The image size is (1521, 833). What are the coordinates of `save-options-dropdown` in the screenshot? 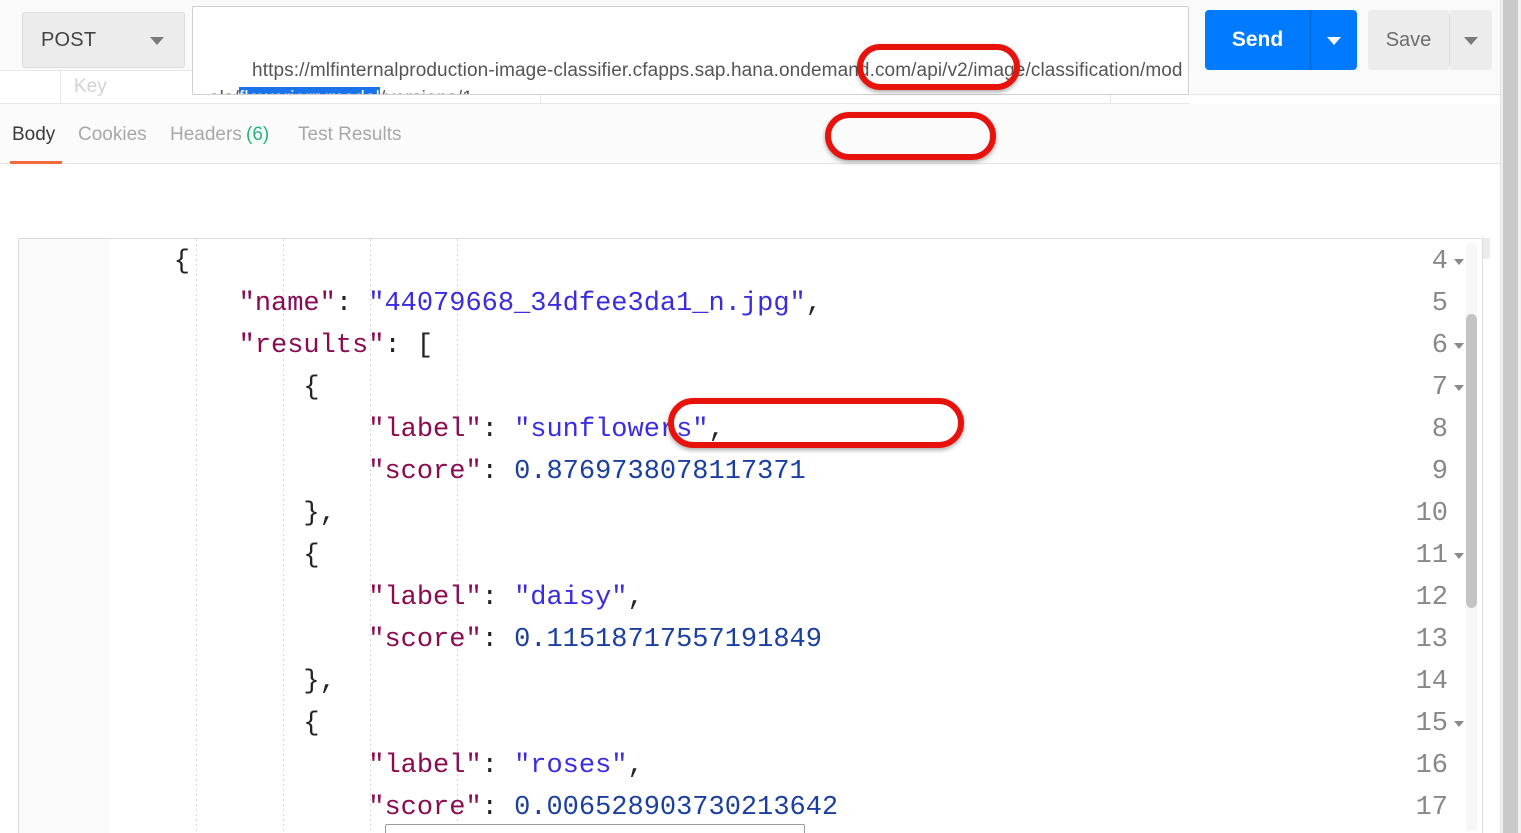 It's located at (1471, 40).